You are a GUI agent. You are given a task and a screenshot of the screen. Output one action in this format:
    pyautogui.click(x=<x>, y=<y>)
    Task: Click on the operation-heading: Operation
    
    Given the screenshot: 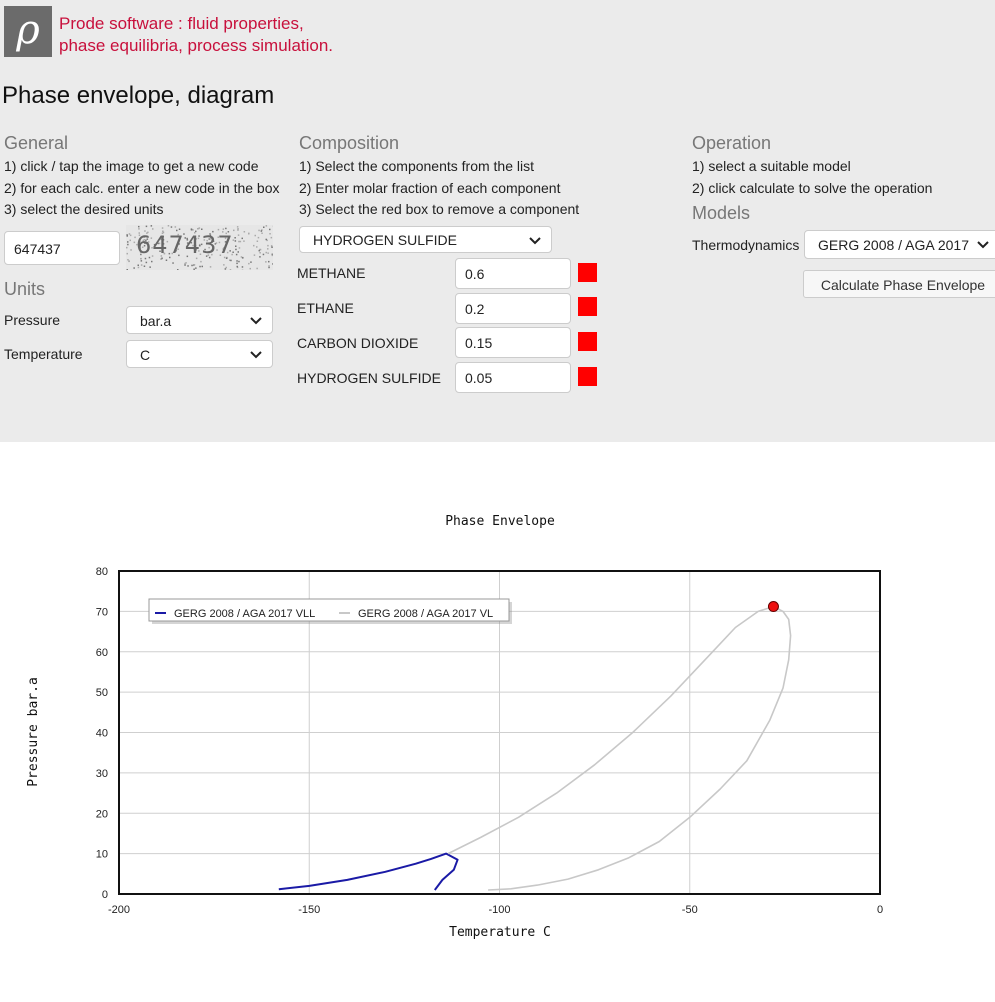 What is the action you would take?
    pyautogui.click(x=732, y=143)
    